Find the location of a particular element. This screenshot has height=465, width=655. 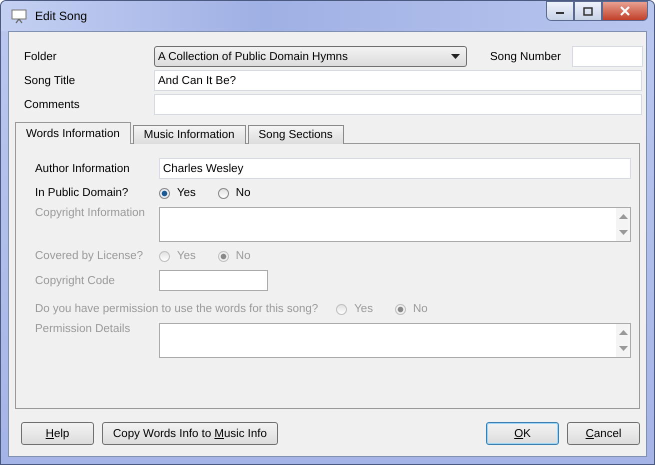

dialog-button: Cancel is located at coordinates (603, 433).